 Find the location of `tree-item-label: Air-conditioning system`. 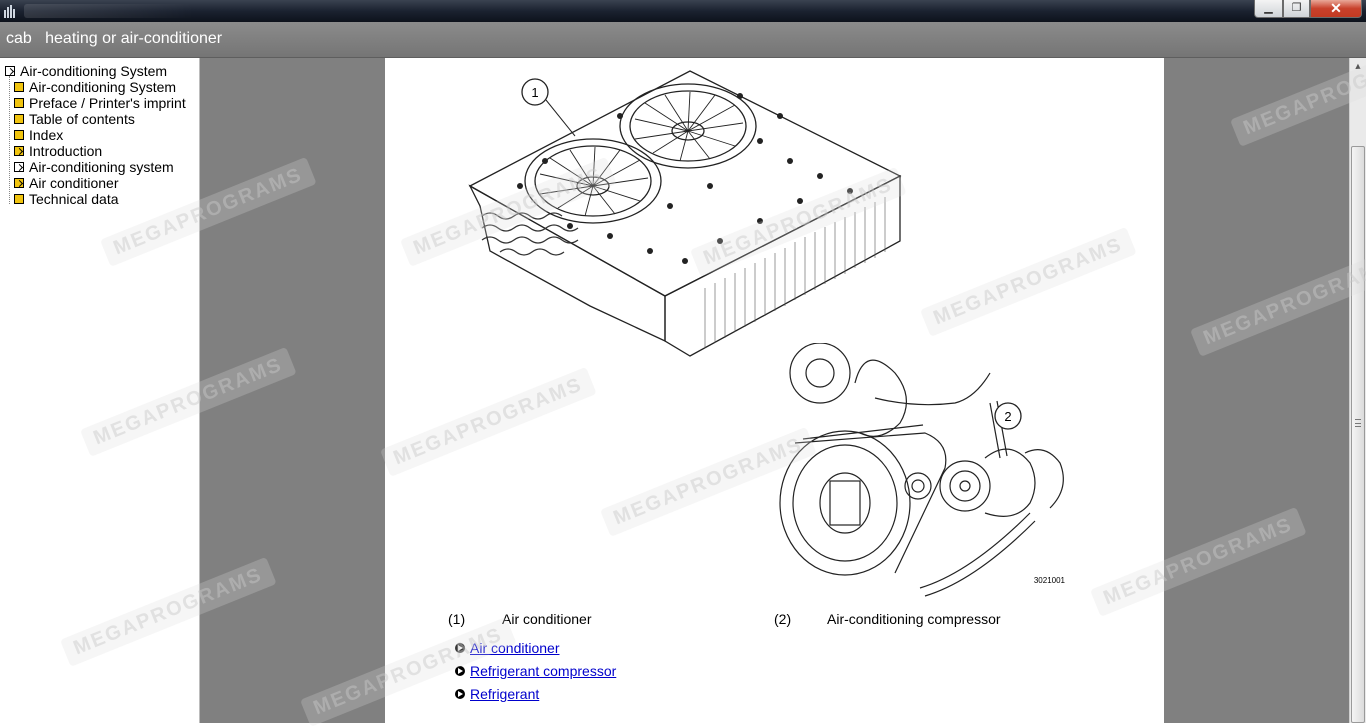

tree-item-label: Air-conditioning system is located at coordinates (101, 167).